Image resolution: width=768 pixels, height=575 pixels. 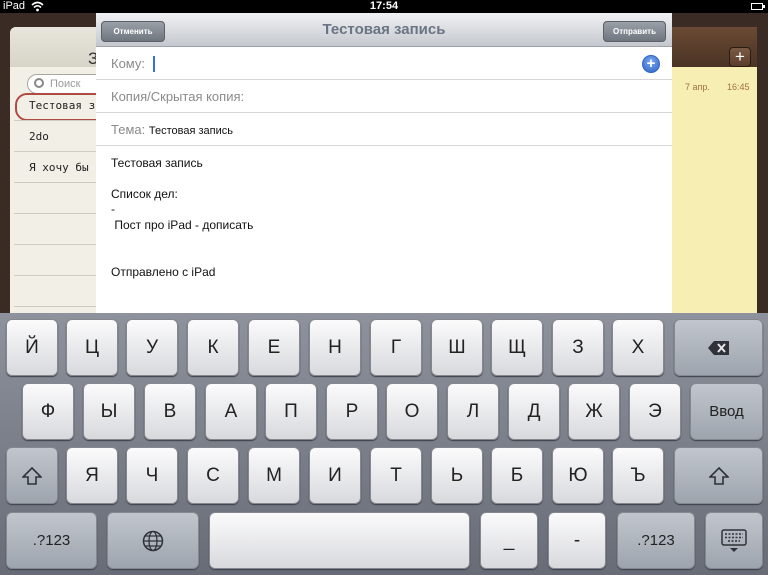 I want to click on key: У, so click(x=152, y=347).